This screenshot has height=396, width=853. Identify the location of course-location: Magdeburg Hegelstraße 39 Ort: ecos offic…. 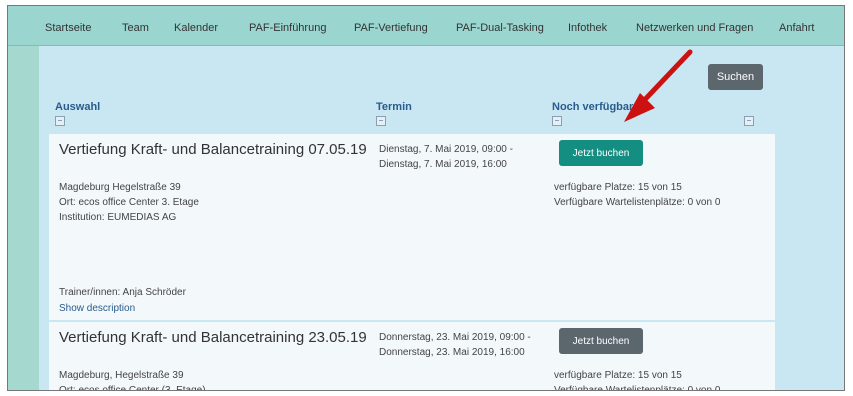
(129, 202).